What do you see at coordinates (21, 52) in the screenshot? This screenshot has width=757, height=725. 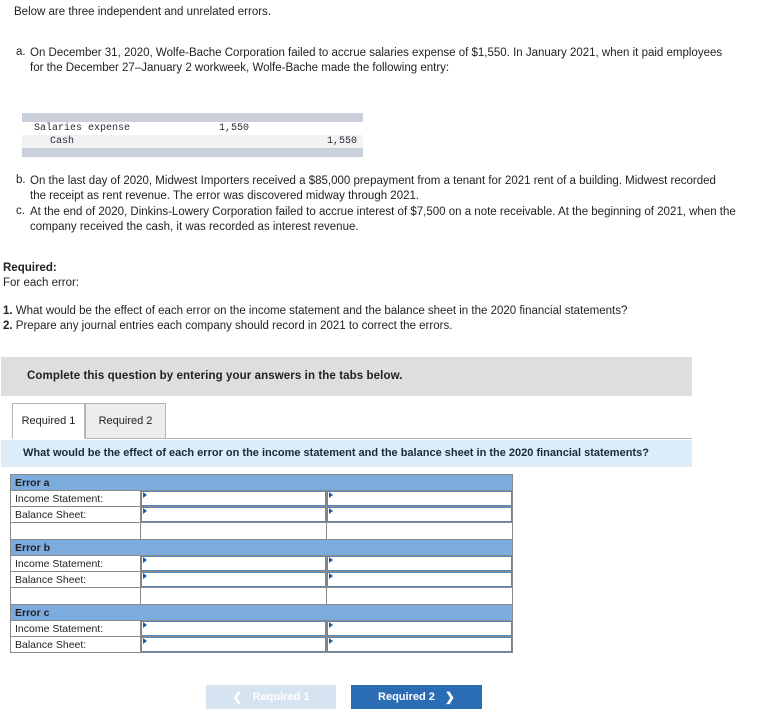 I see `error-item-a-marker: a.` at bounding box center [21, 52].